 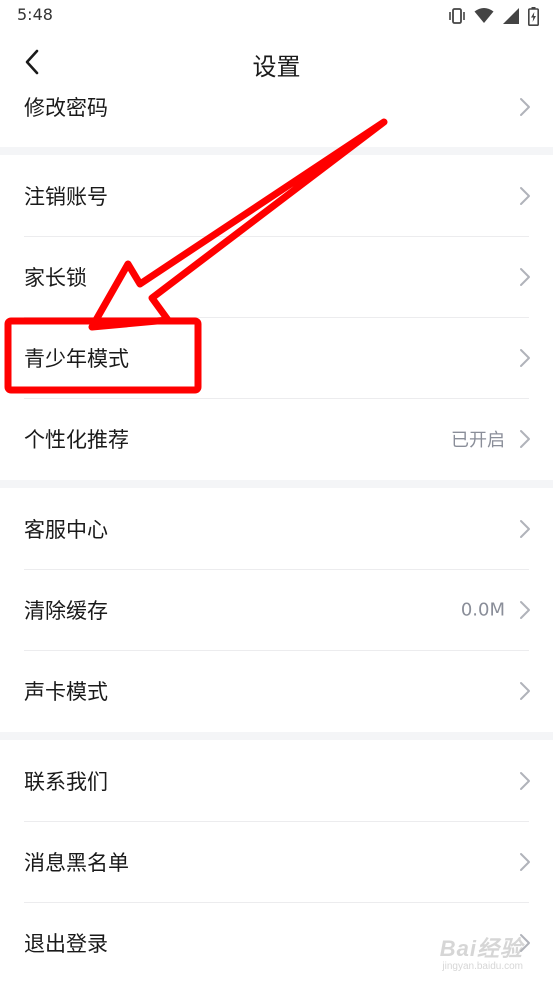 I want to click on row-label: 清除缓存, so click(x=66, y=611).